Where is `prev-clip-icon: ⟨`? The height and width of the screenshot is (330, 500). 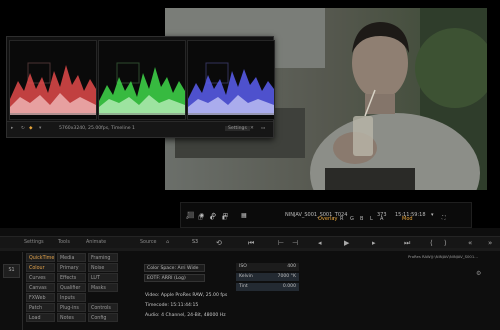 prev-clip-icon: ⟨ is located at coordinates (431, 243).